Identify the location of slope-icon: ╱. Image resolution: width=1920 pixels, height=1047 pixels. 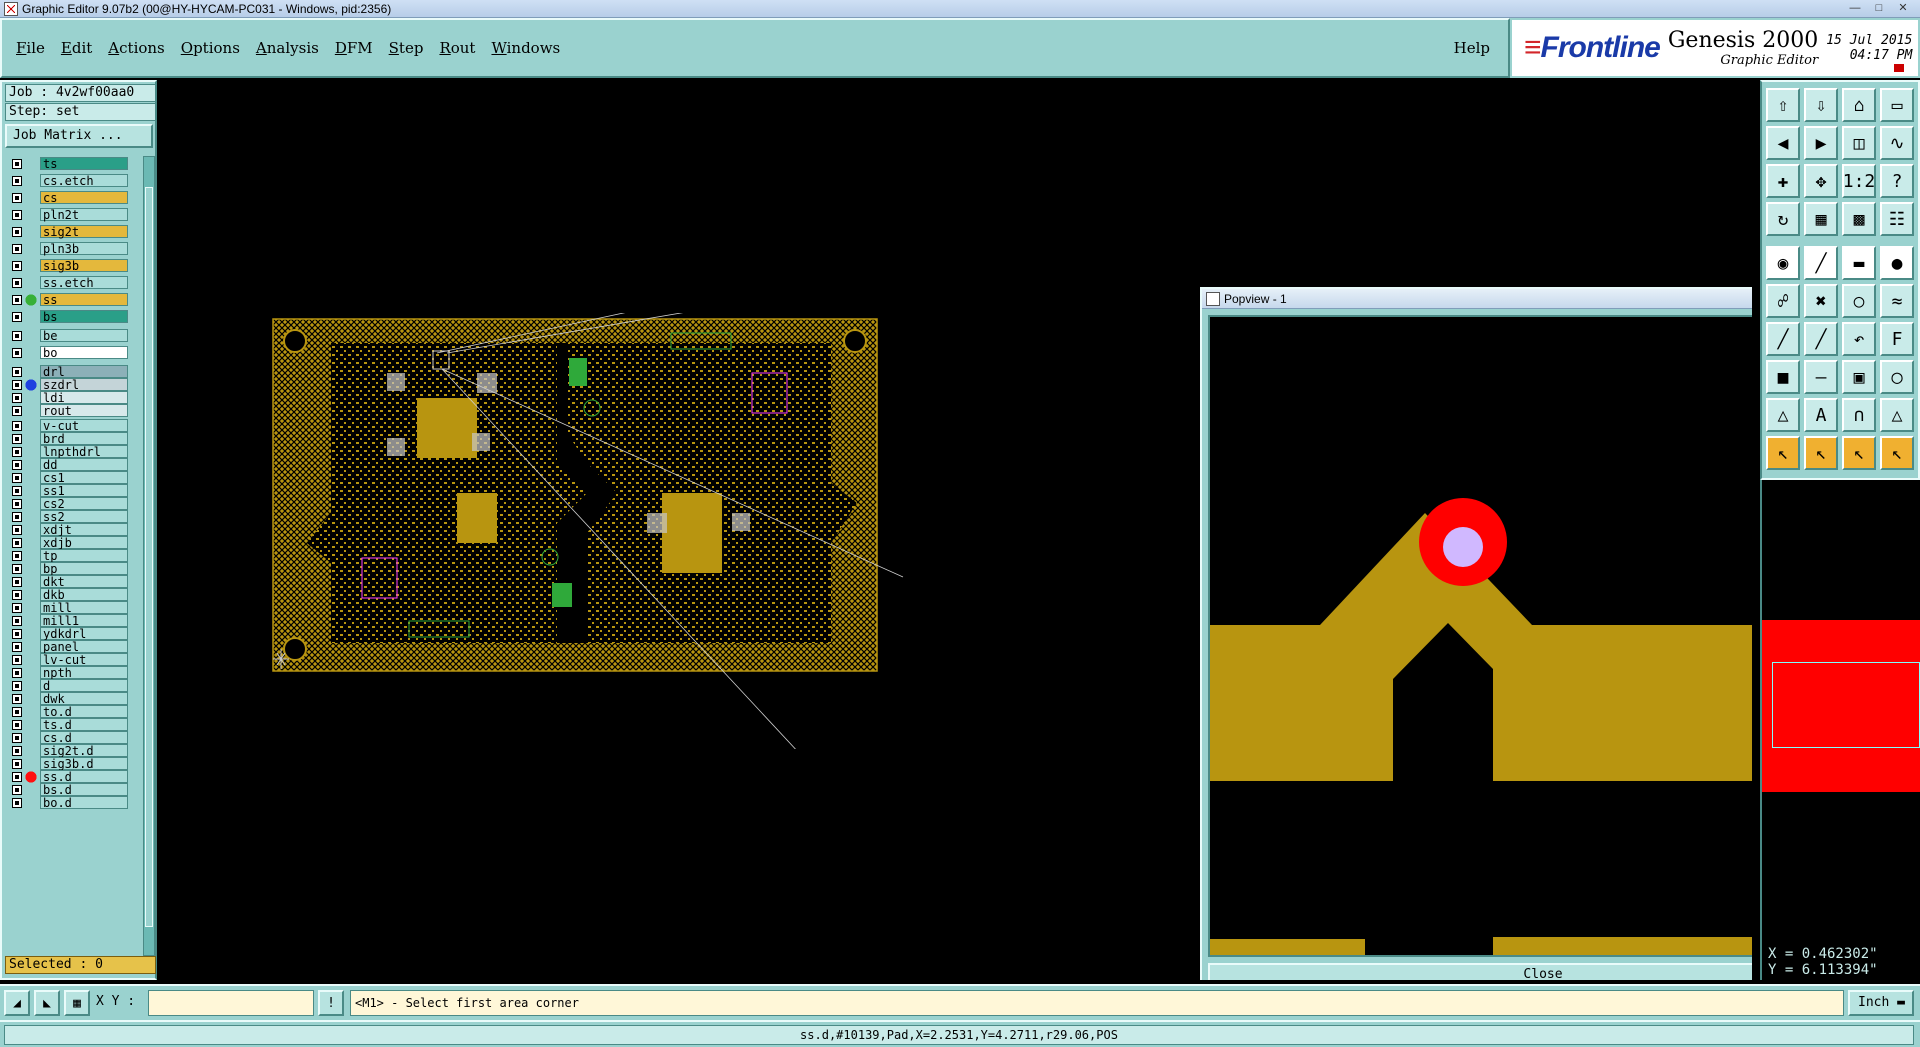
(1783, 339).